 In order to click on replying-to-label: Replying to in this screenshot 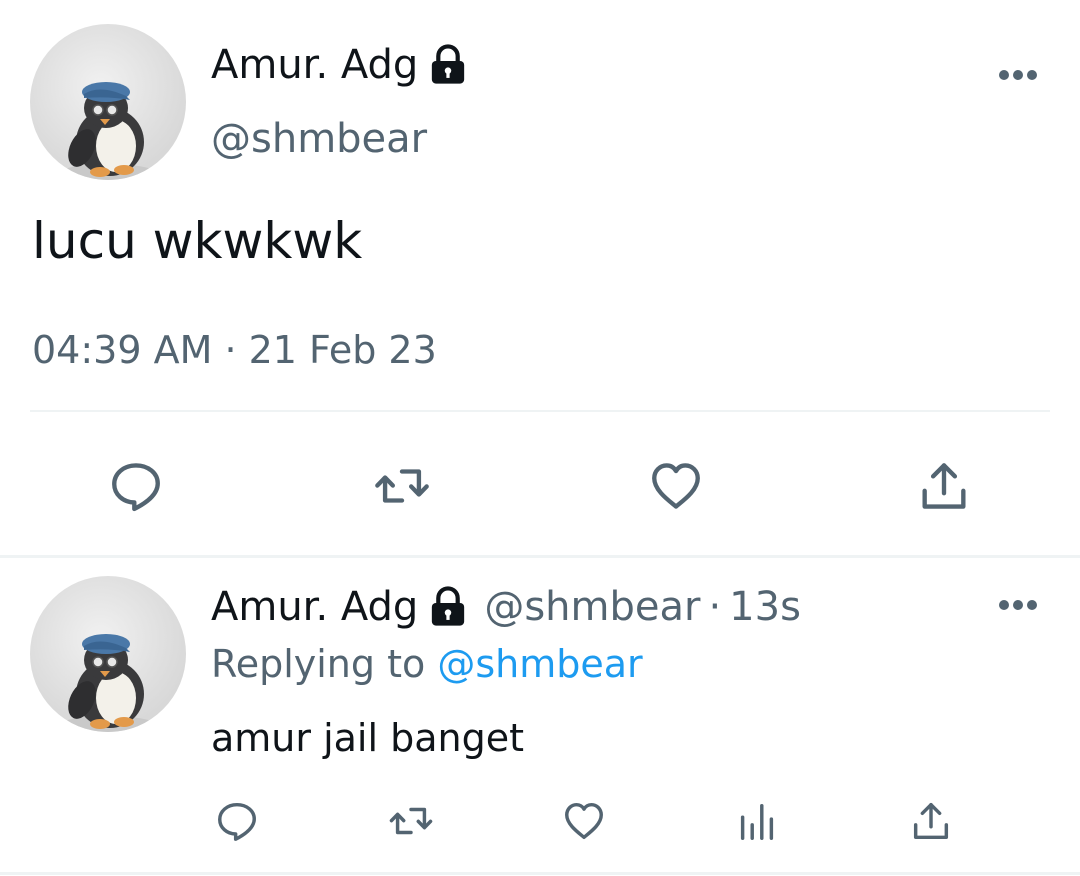, I will do `click(318, 664)`.